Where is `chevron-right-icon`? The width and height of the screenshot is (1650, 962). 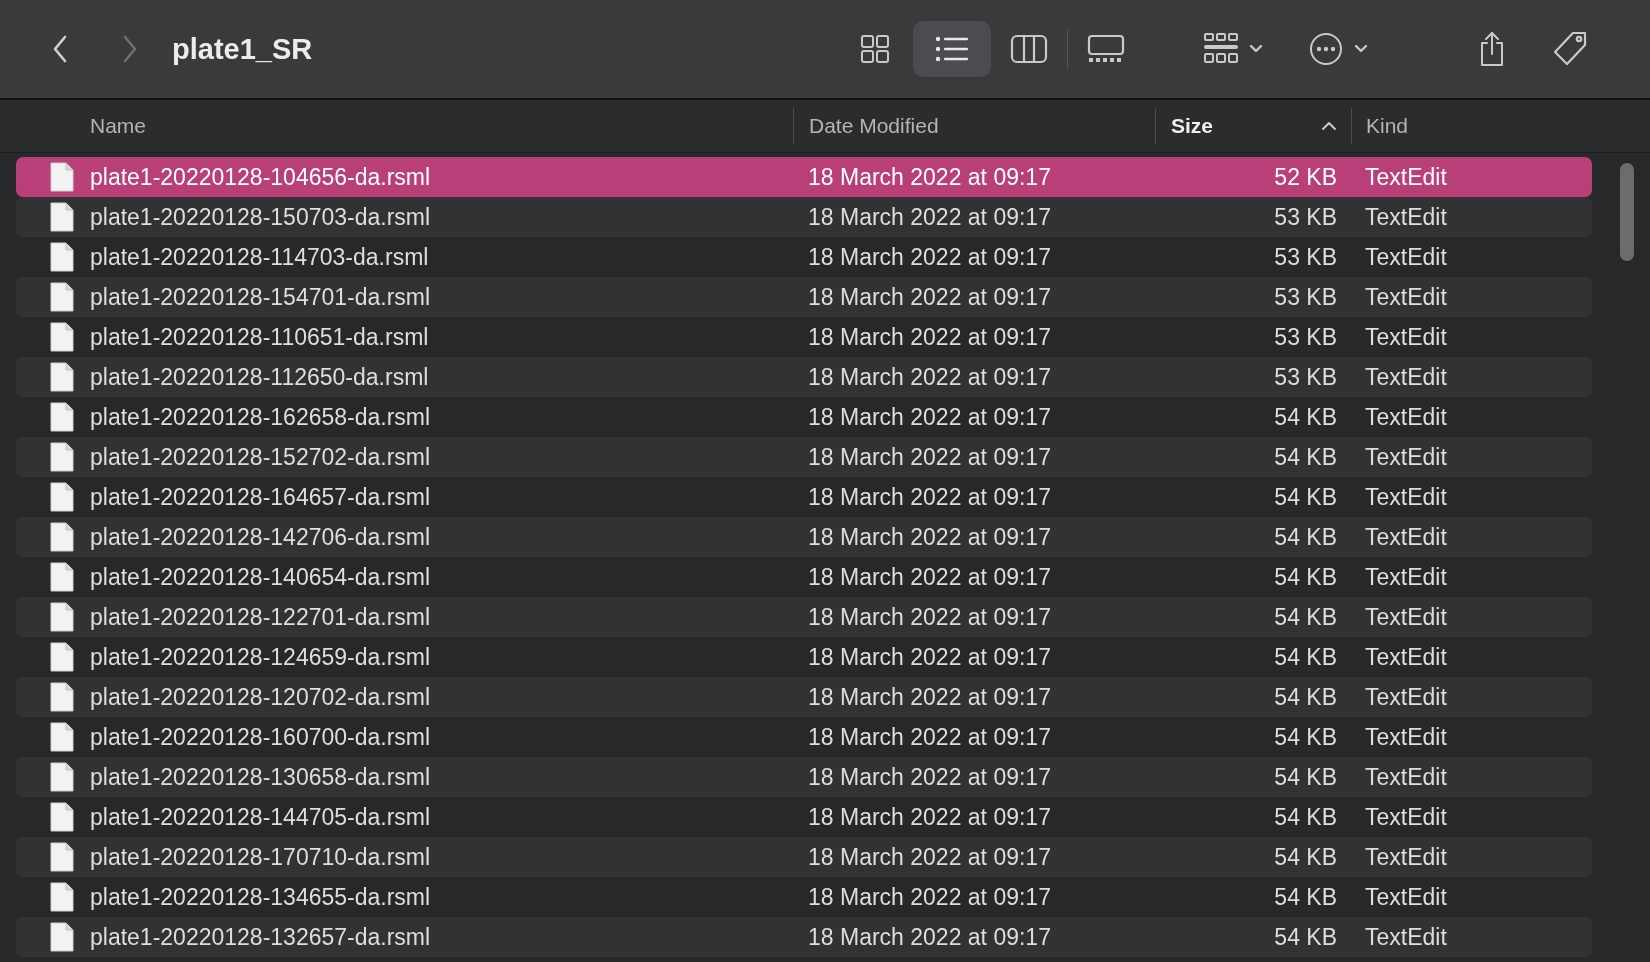
chevron-right-icon is located at coordinates (130, 49).